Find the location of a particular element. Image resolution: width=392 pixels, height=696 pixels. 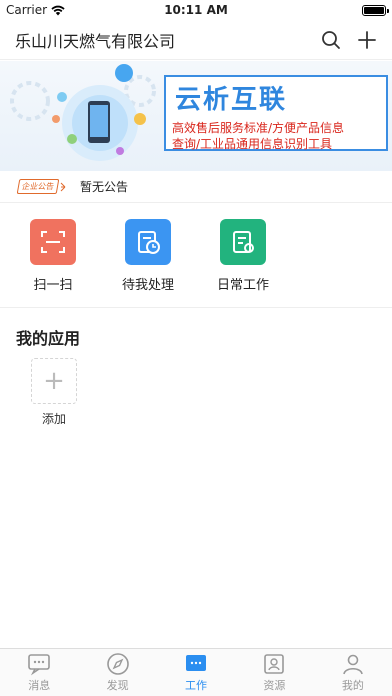

announcement-bar: 企业公告 暂无公告 is located at coordinates (196, 187).